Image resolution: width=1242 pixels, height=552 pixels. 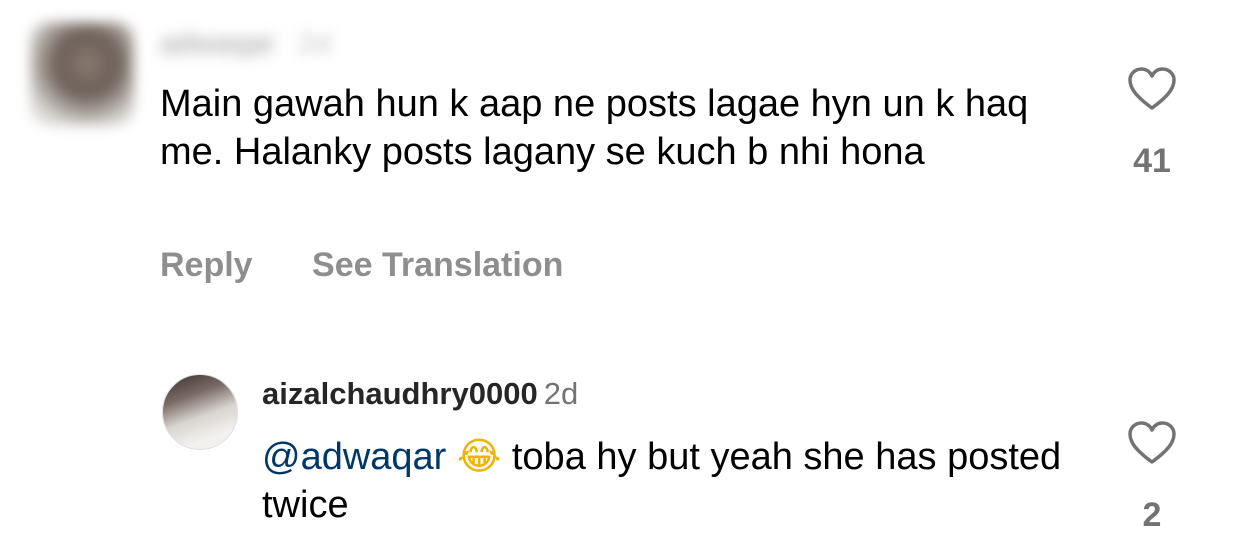 What do you see at coordinates (217, 44) in the screenshot?
I see `comment-username: adwaqar` at bounding box center [217, 44].